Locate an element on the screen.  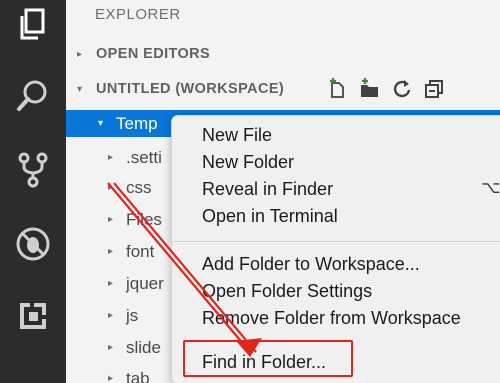
source-control-icon is located at coordinates (33, 170).